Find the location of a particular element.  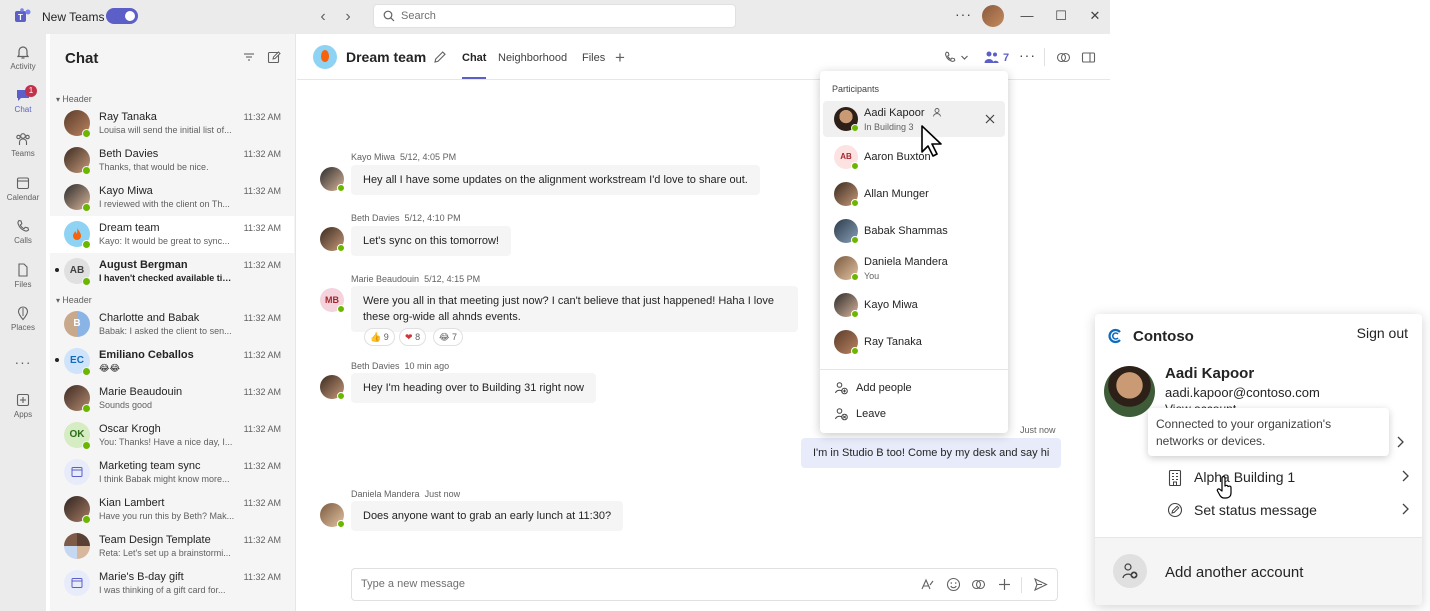

copilot-icon is located at coordinates (1063, 57).